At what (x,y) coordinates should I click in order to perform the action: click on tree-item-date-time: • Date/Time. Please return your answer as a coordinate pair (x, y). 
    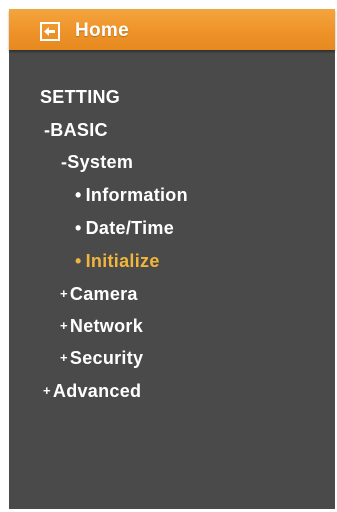
    Looking at the image, I should click on (124, 228).